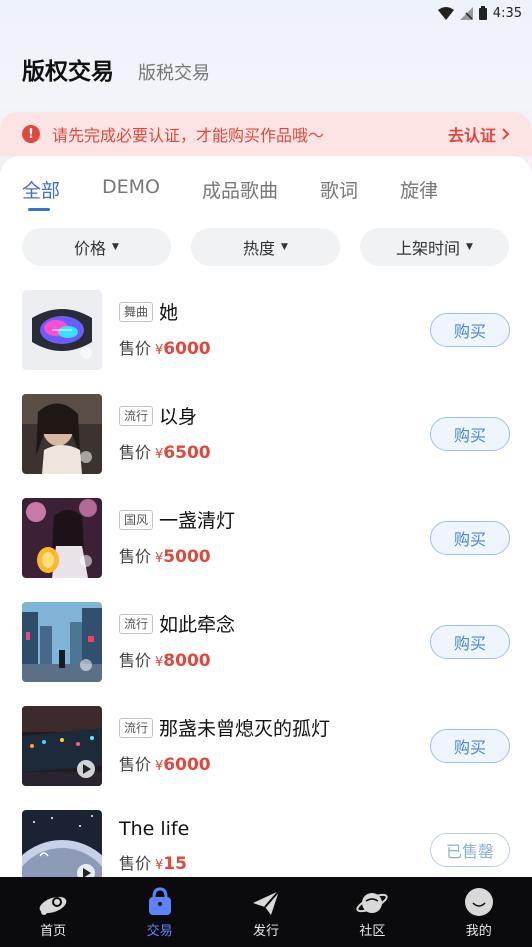 The height and width of the screenshot is (947, 532). What do you see at coordinates (169, 313) in the screenshot?
I see `song-title: 她` at bounding box center [169, 313].